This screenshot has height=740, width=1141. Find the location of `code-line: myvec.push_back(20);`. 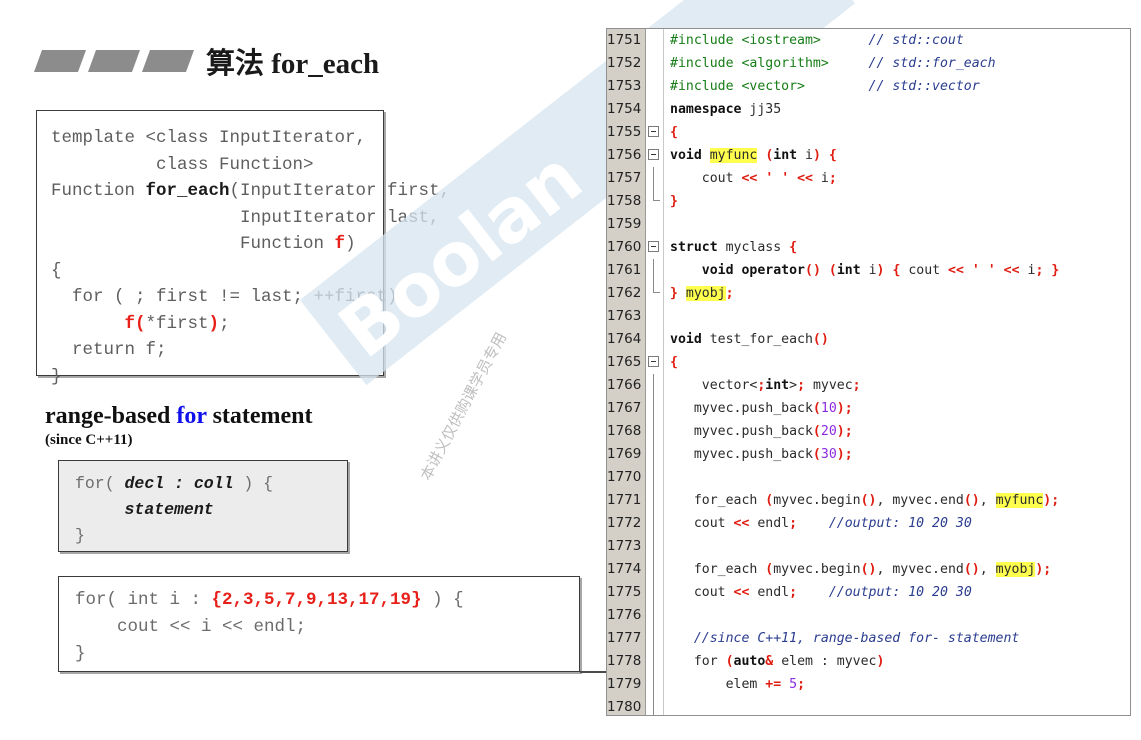

code-line: myvec.push_back(20); is located at coordinates (897, 431).